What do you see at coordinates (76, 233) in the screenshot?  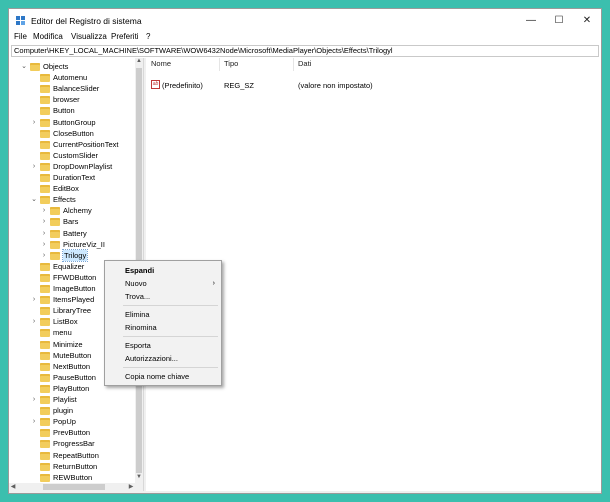 I see `tree-node: › Battery` at bounding box center [76, 233].